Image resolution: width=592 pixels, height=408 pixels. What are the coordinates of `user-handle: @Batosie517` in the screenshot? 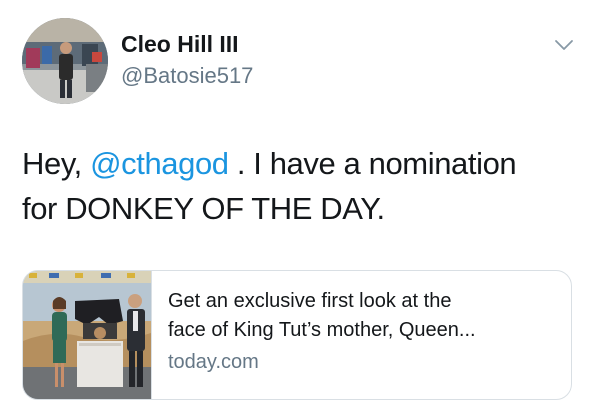 It's located at (187, 76).